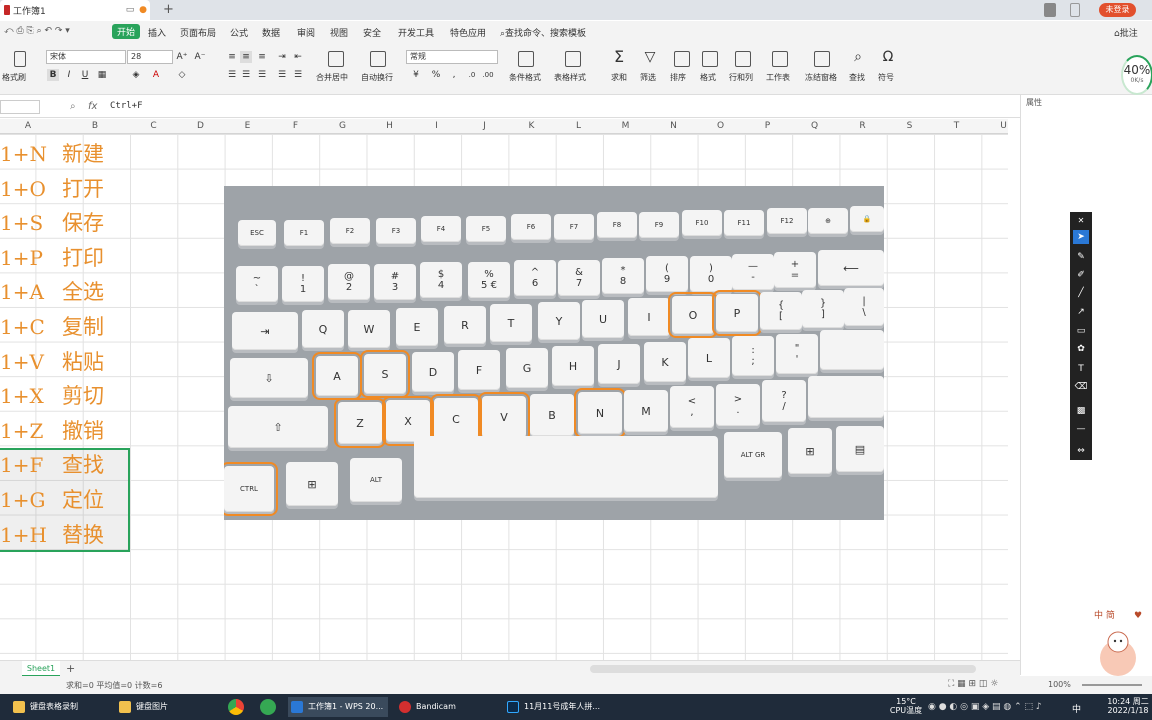  What do you see at coordinates (985, 707) in the screenshot?
I see `tray-icons: ◉ ● ◐ ◎ ▣ ◈ ▤ ◍ ⌃ ⬚ ♪` at bounding box center [985, 707].